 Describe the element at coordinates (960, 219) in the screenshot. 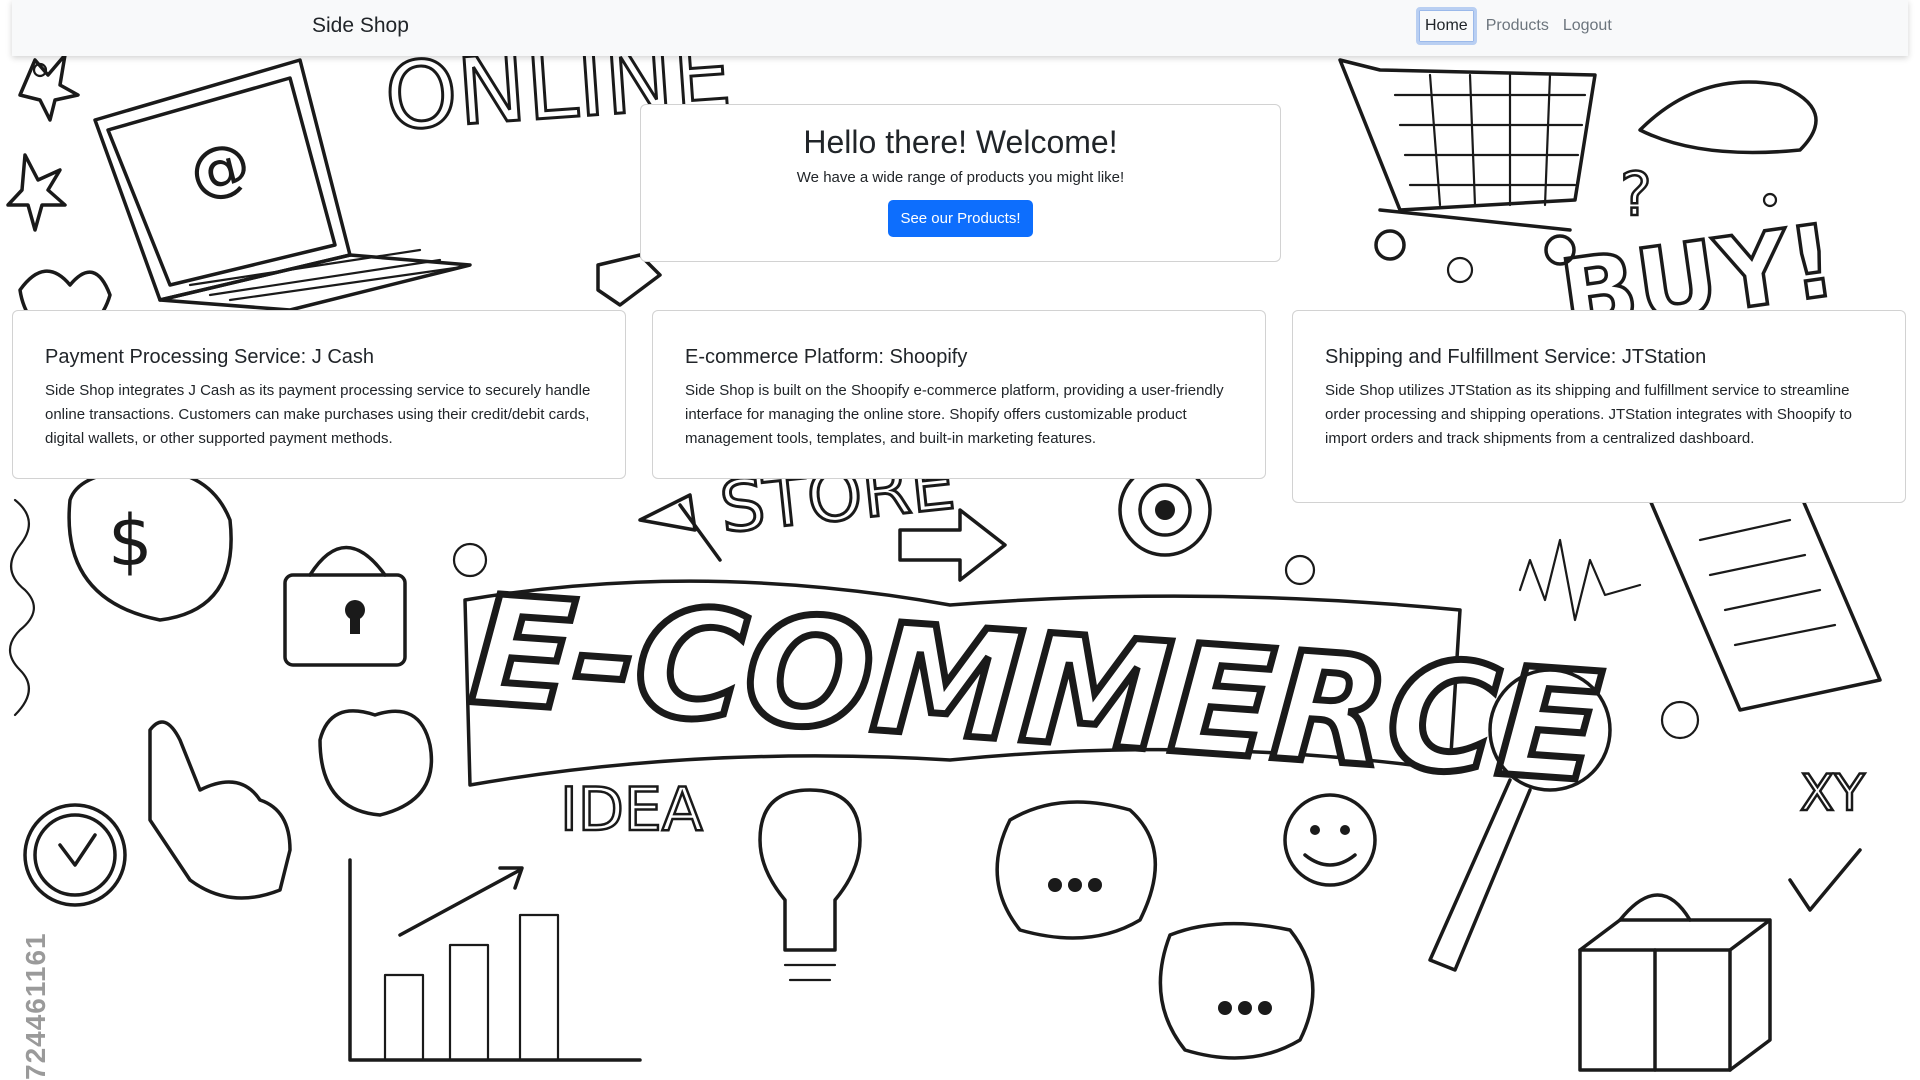

I see `see-products-button: See our Products!` at that location.